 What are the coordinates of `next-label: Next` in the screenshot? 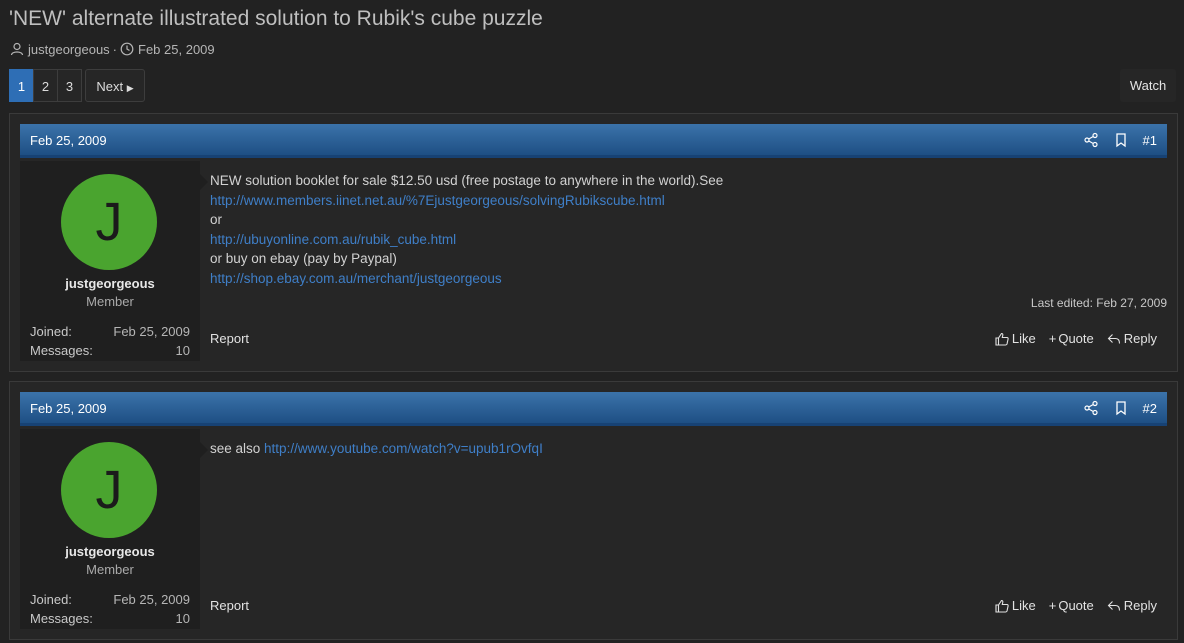 It's located at (110, 86).